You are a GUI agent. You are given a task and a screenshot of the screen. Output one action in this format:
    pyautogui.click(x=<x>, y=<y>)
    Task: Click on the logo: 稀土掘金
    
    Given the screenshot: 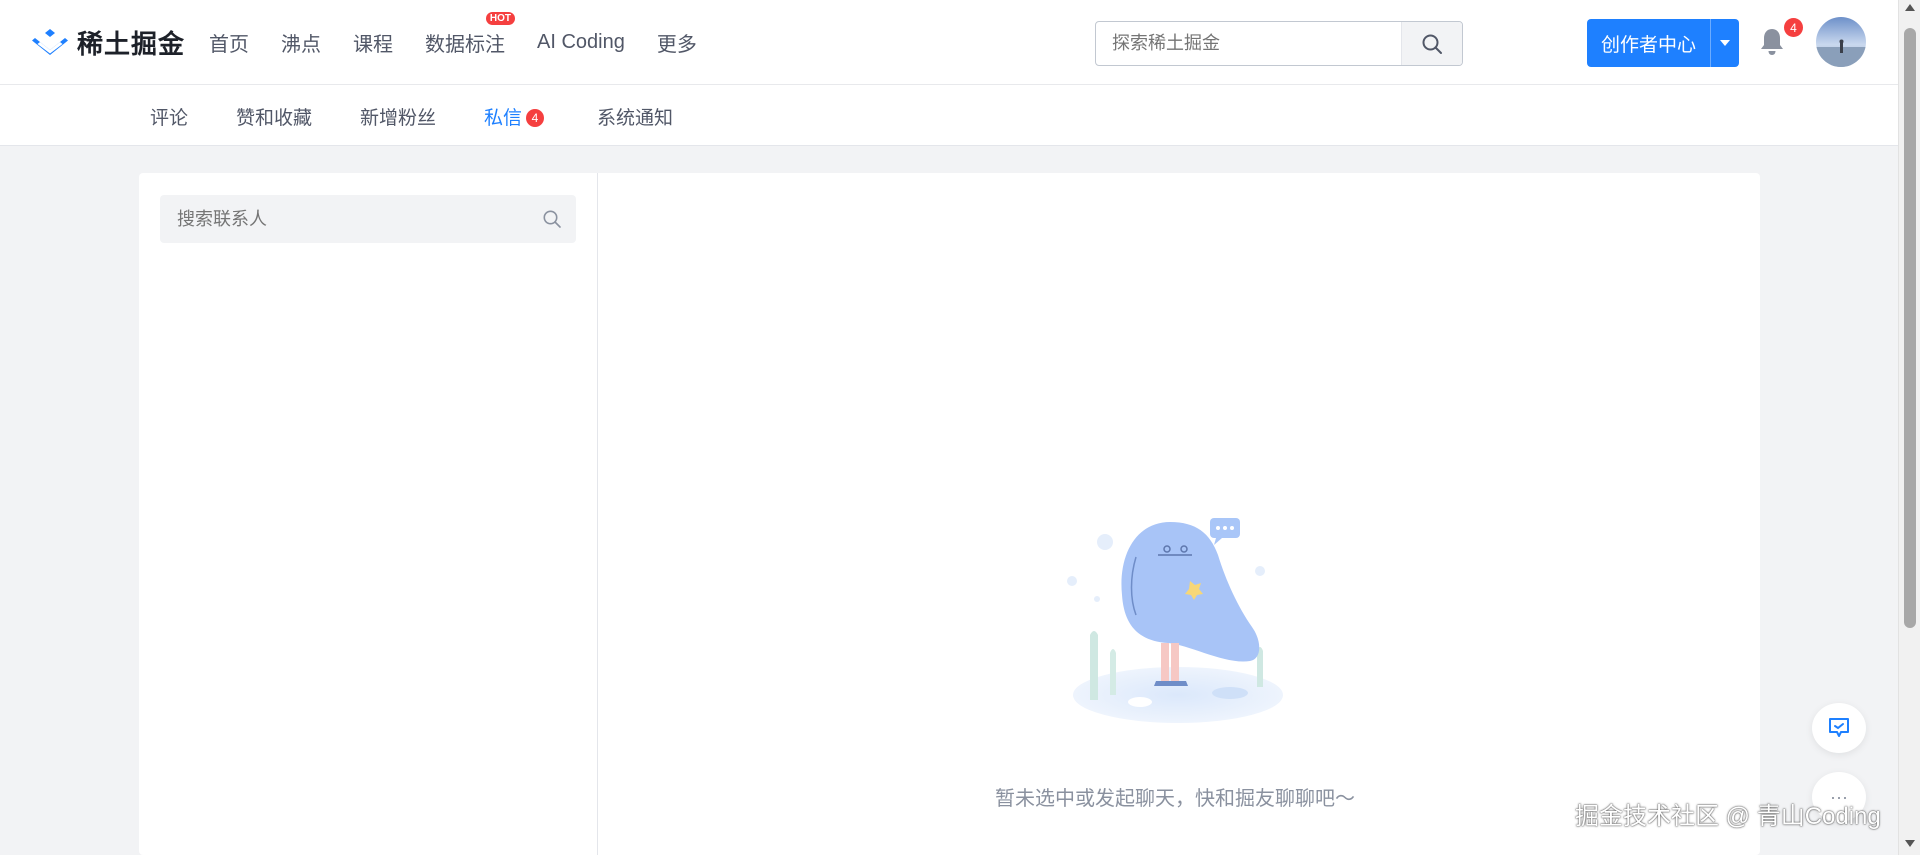 What is the action you would take?
    pyautogui.click(x=108, y=42)
    